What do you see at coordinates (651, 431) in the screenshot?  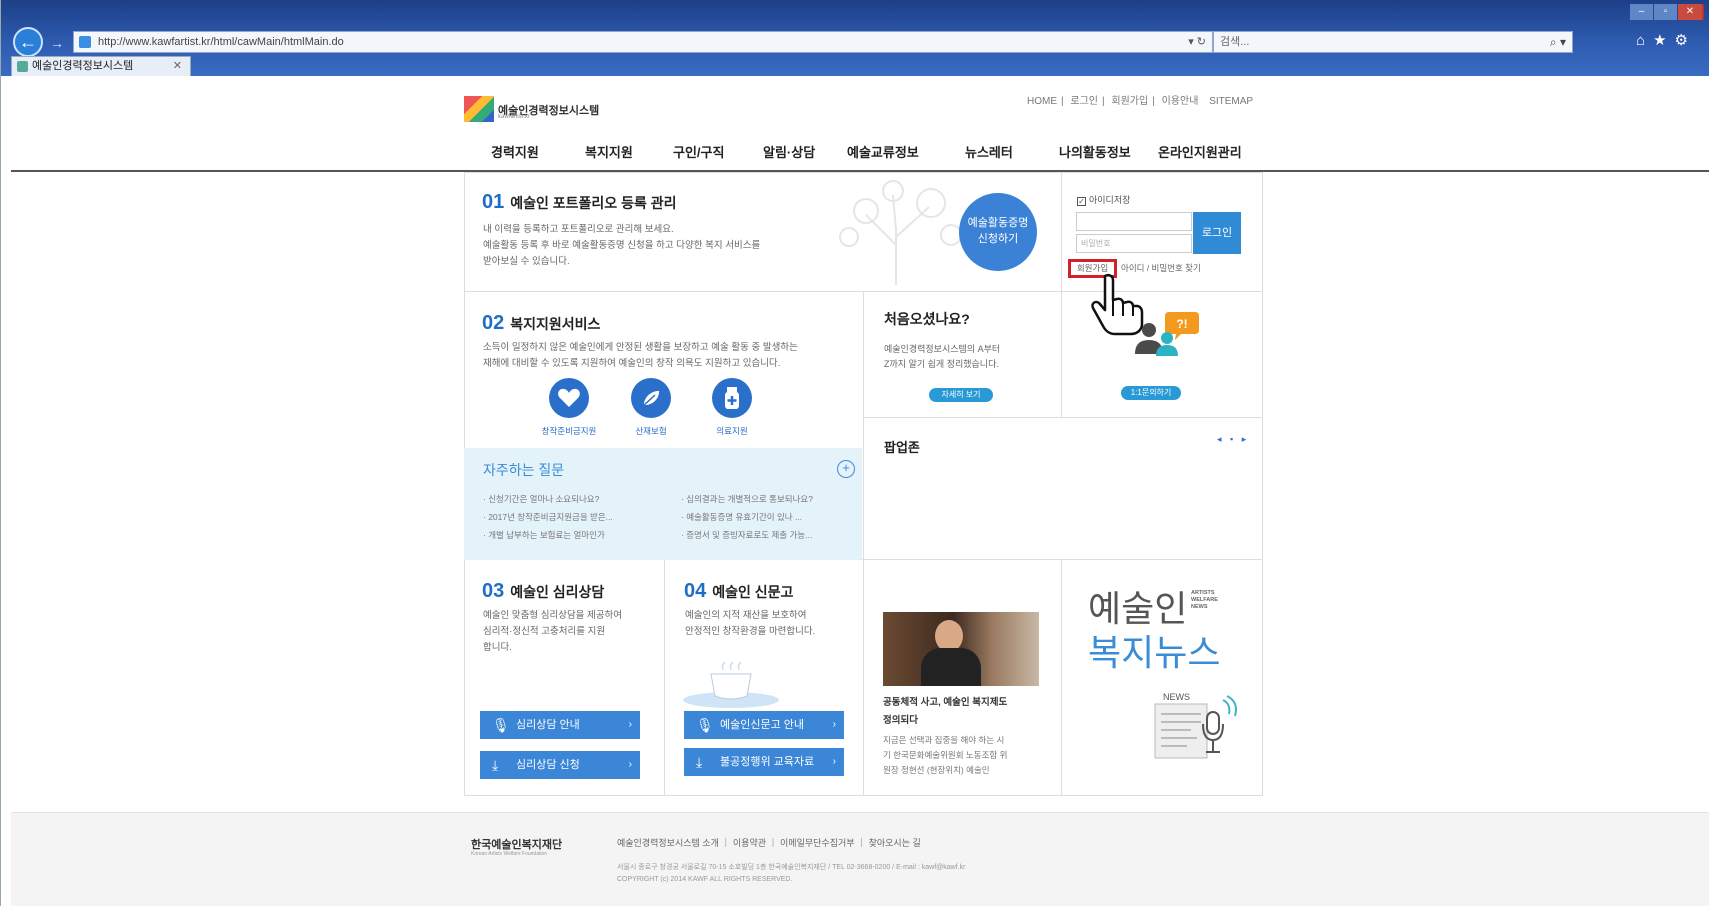 I see `insurance-label: 산재보험` at bounding box center [651, 431].